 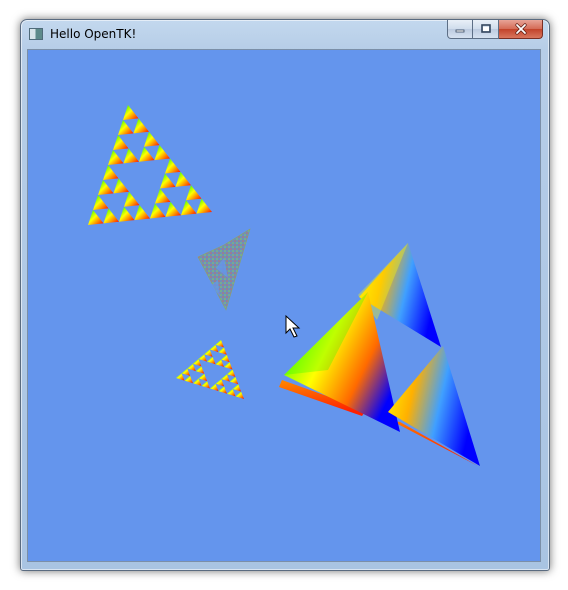 What do you see at coordinates (285, 34) in the screenshot?
I see `title-bar: Hello OpenTK!` at bounding box center [285, 34].